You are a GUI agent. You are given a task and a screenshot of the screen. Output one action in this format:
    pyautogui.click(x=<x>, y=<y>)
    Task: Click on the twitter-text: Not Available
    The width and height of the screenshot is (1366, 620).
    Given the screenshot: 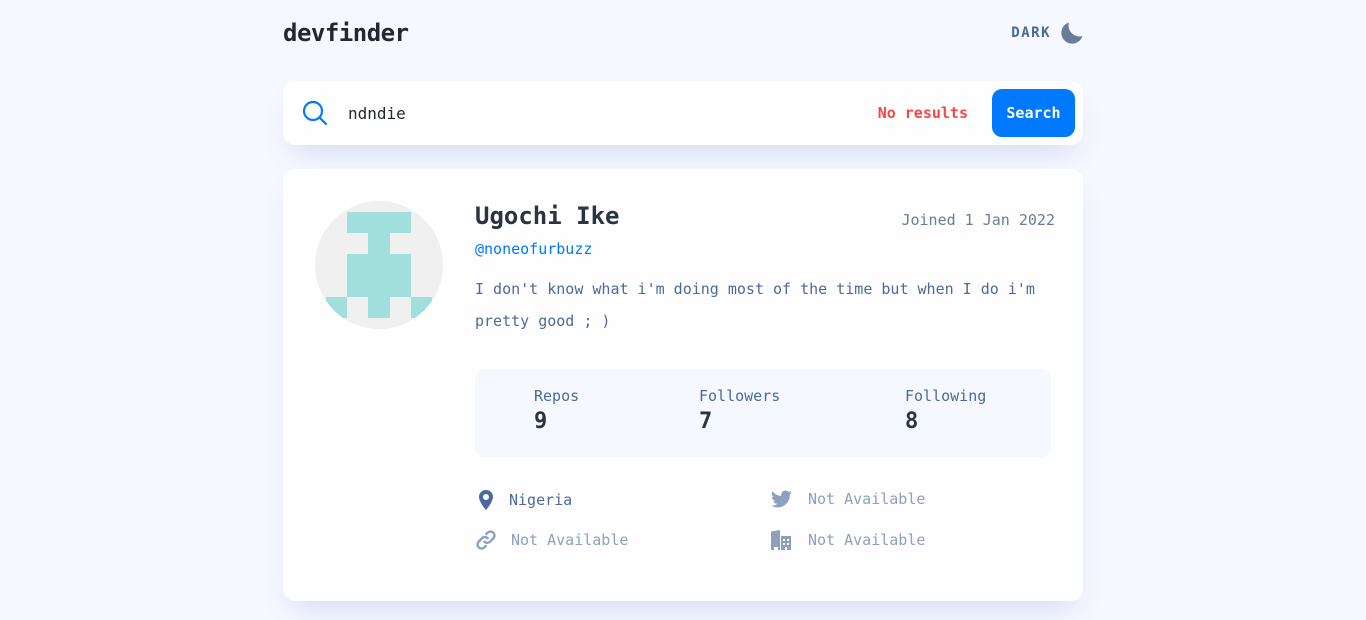 What is the action you would take?
    pyautogui.click(x=867, y=499)
    